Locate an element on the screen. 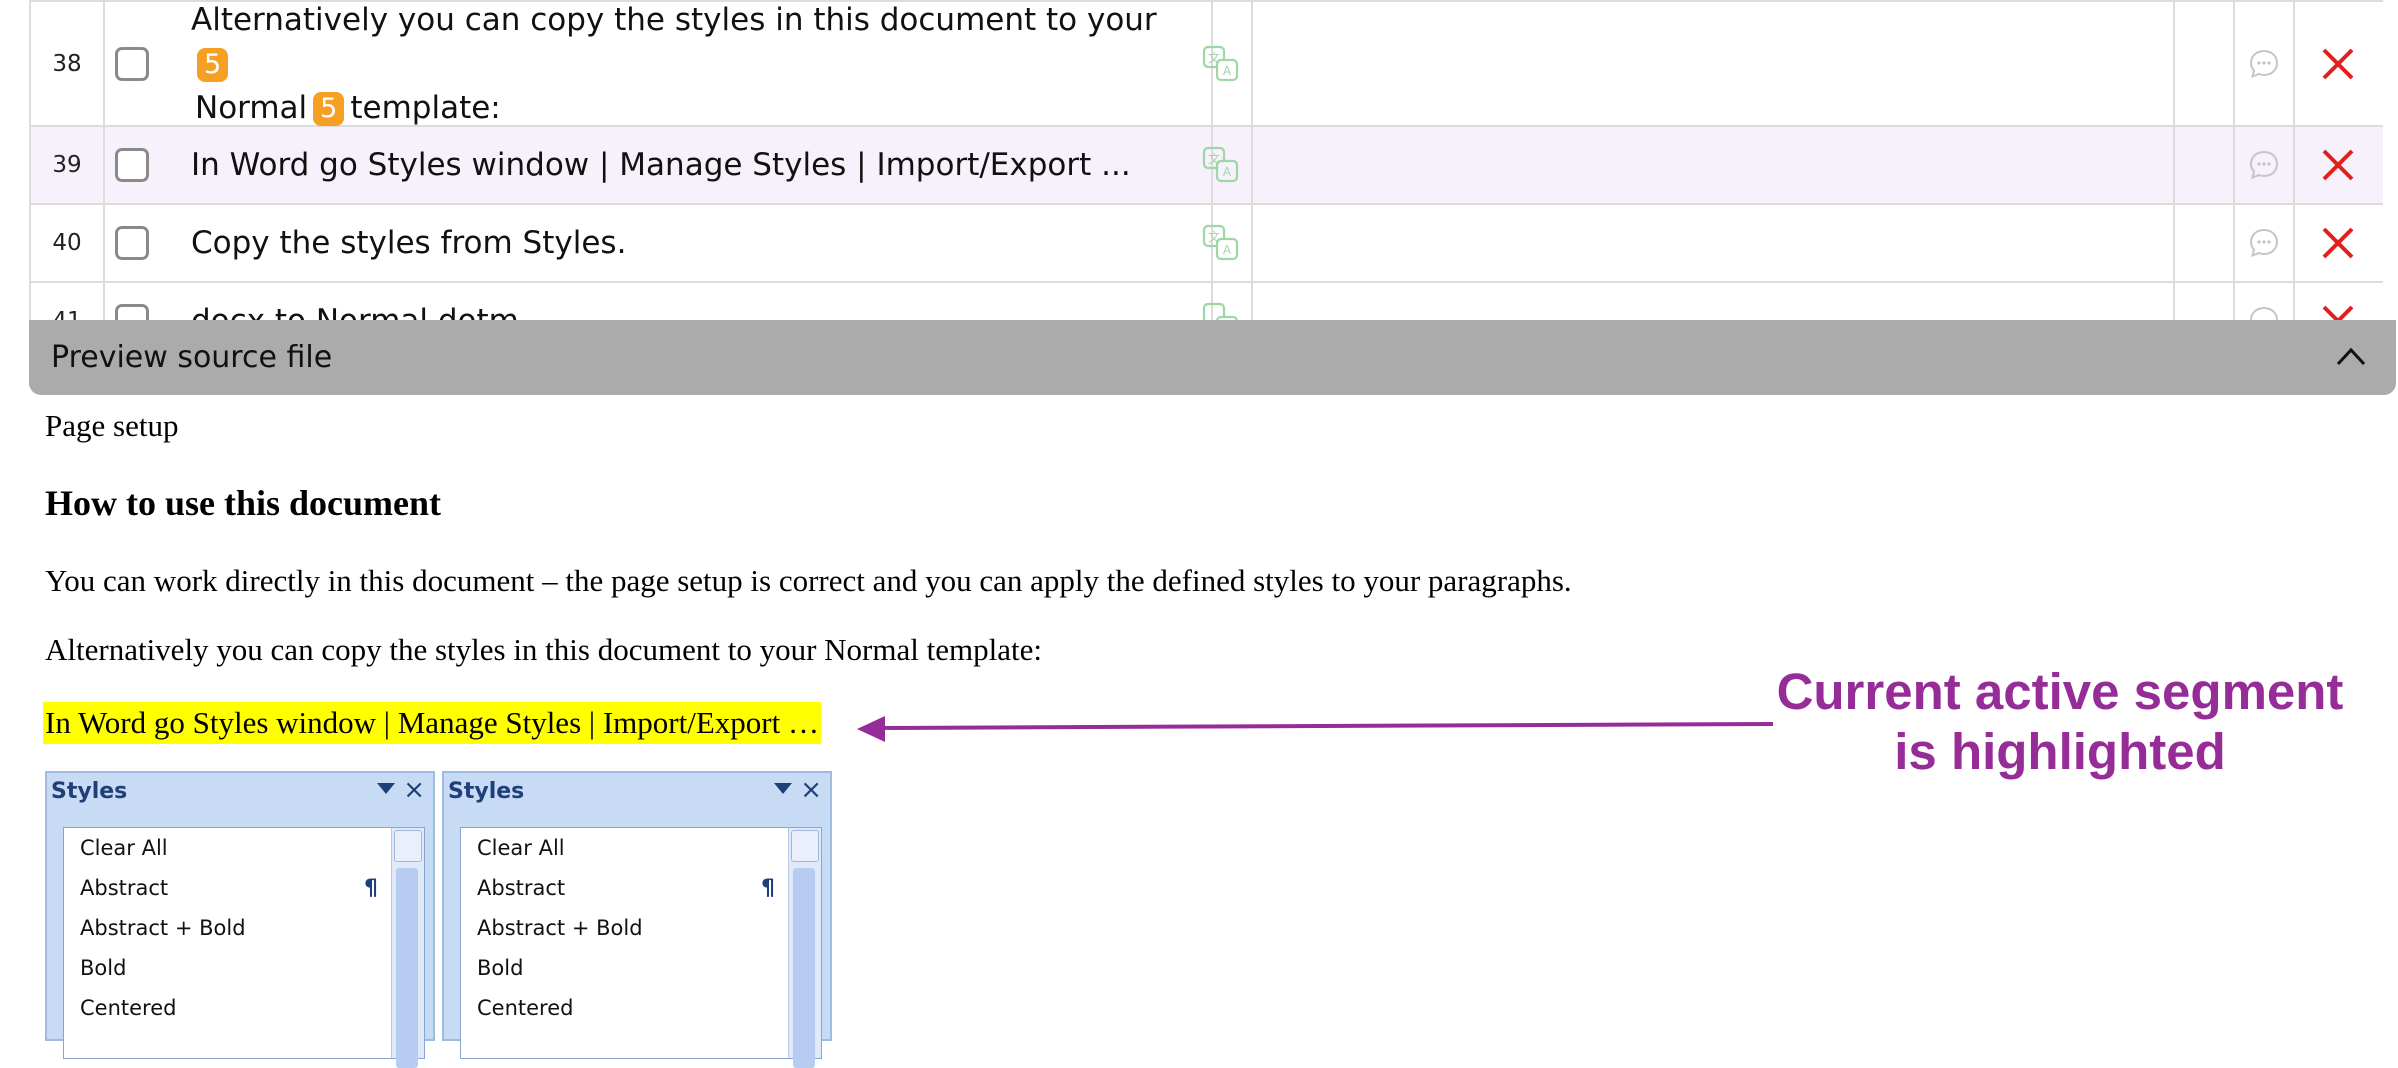 The height and width of the screenshot is (1068, 2398). doc-page-setup: Page setup is located at coordinates (112, 425).